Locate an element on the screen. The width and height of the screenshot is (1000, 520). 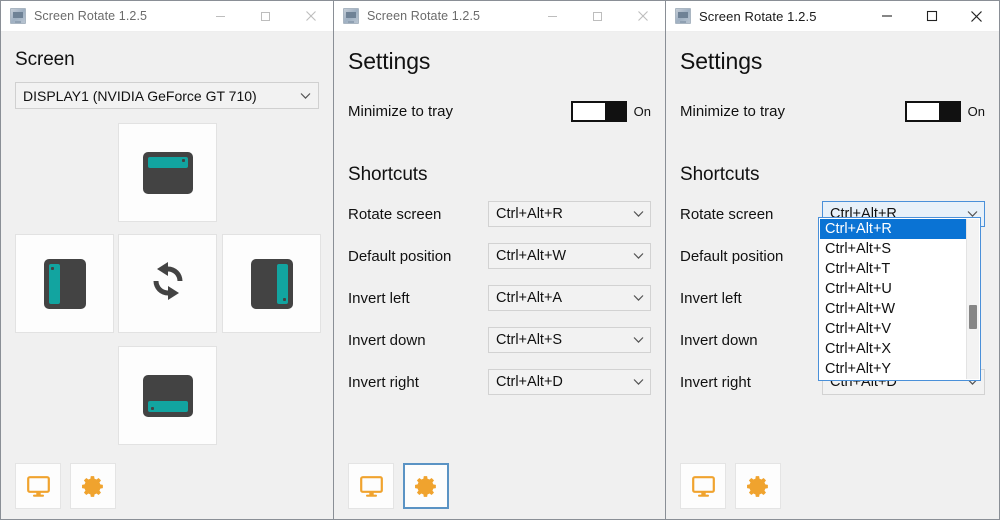
rotate-up-button is located at coordinates (167, 172).